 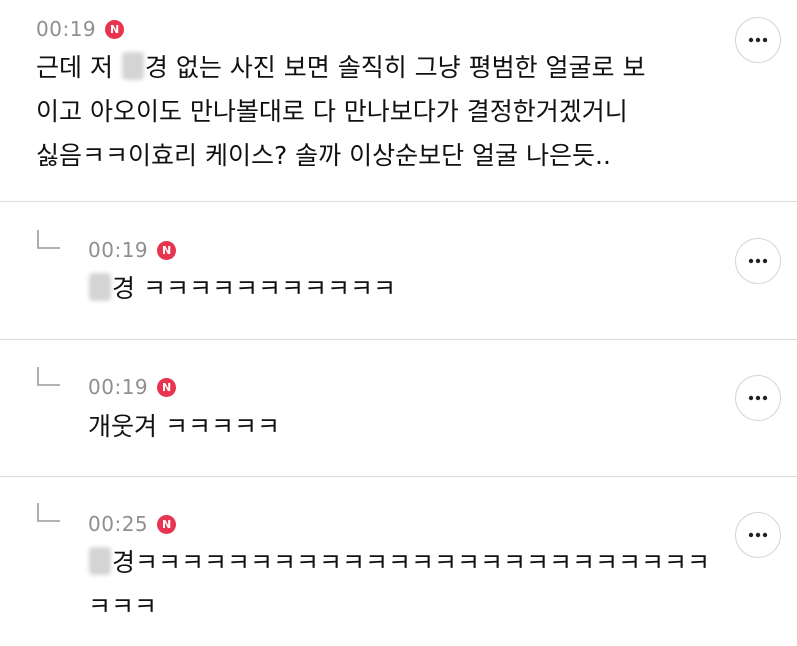 What do you see at coordinates (395, 67) in the screenshot?
I see `text-segment: 경 없는 사진 보면 솔직히 그냥 평범한 얼굴로 보` at bounding box center [395, 67].